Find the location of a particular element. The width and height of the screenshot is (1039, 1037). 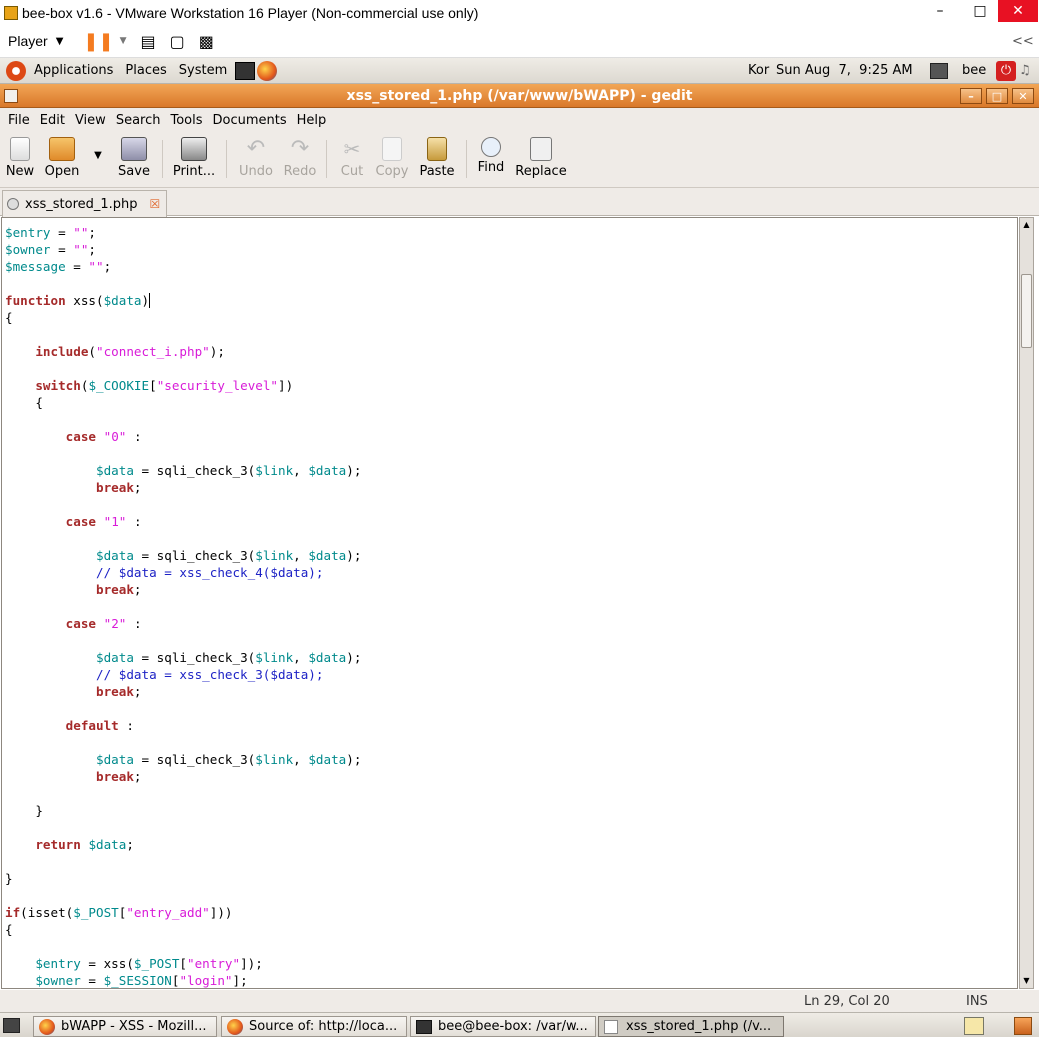

menu-search: Search is located at coordinates (138, 120).